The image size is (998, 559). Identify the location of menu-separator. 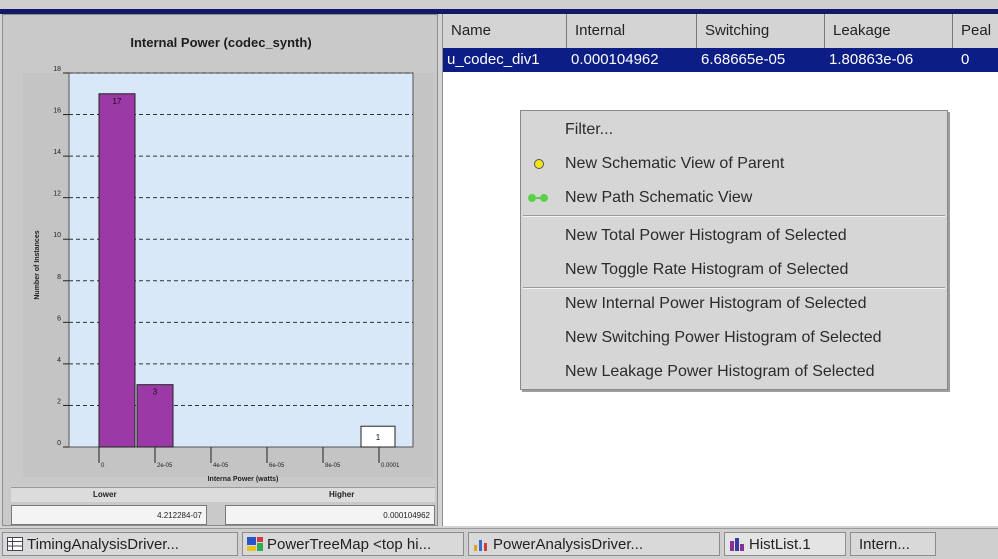
(734, 216).